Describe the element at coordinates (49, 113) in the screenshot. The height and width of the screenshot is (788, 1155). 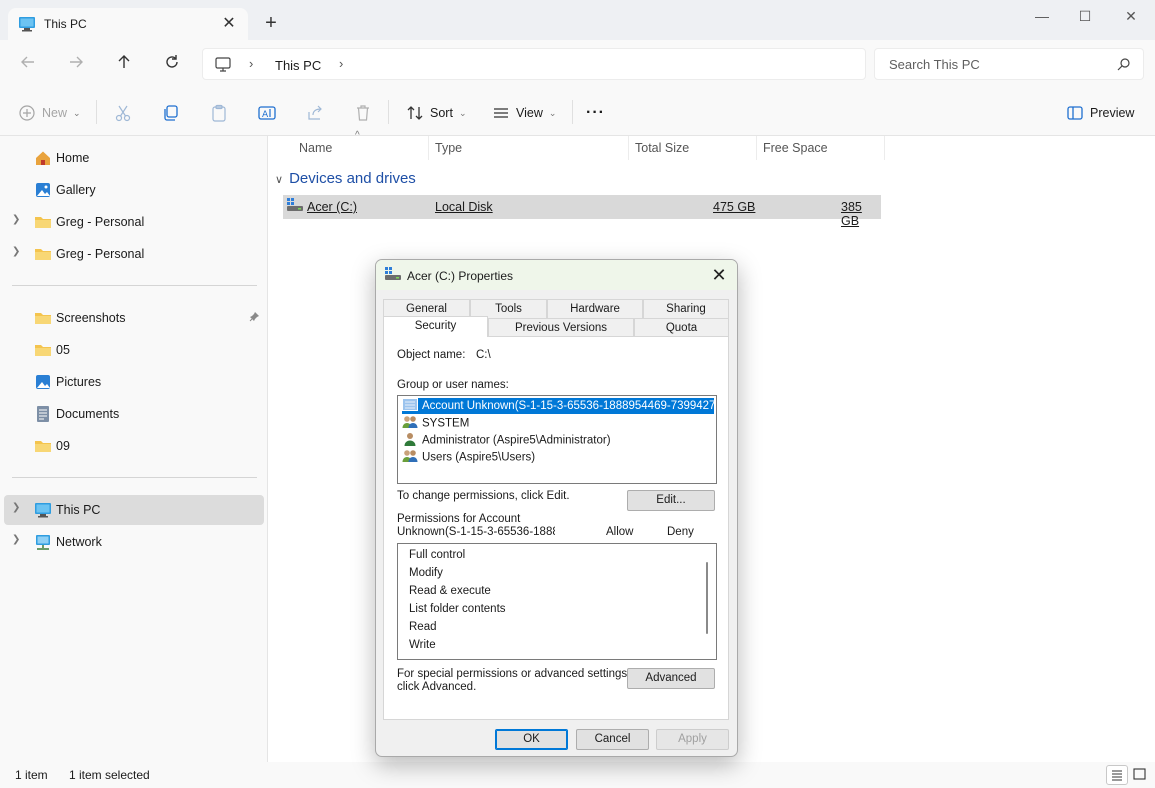
I see `new-button: New ⌄` at that location.